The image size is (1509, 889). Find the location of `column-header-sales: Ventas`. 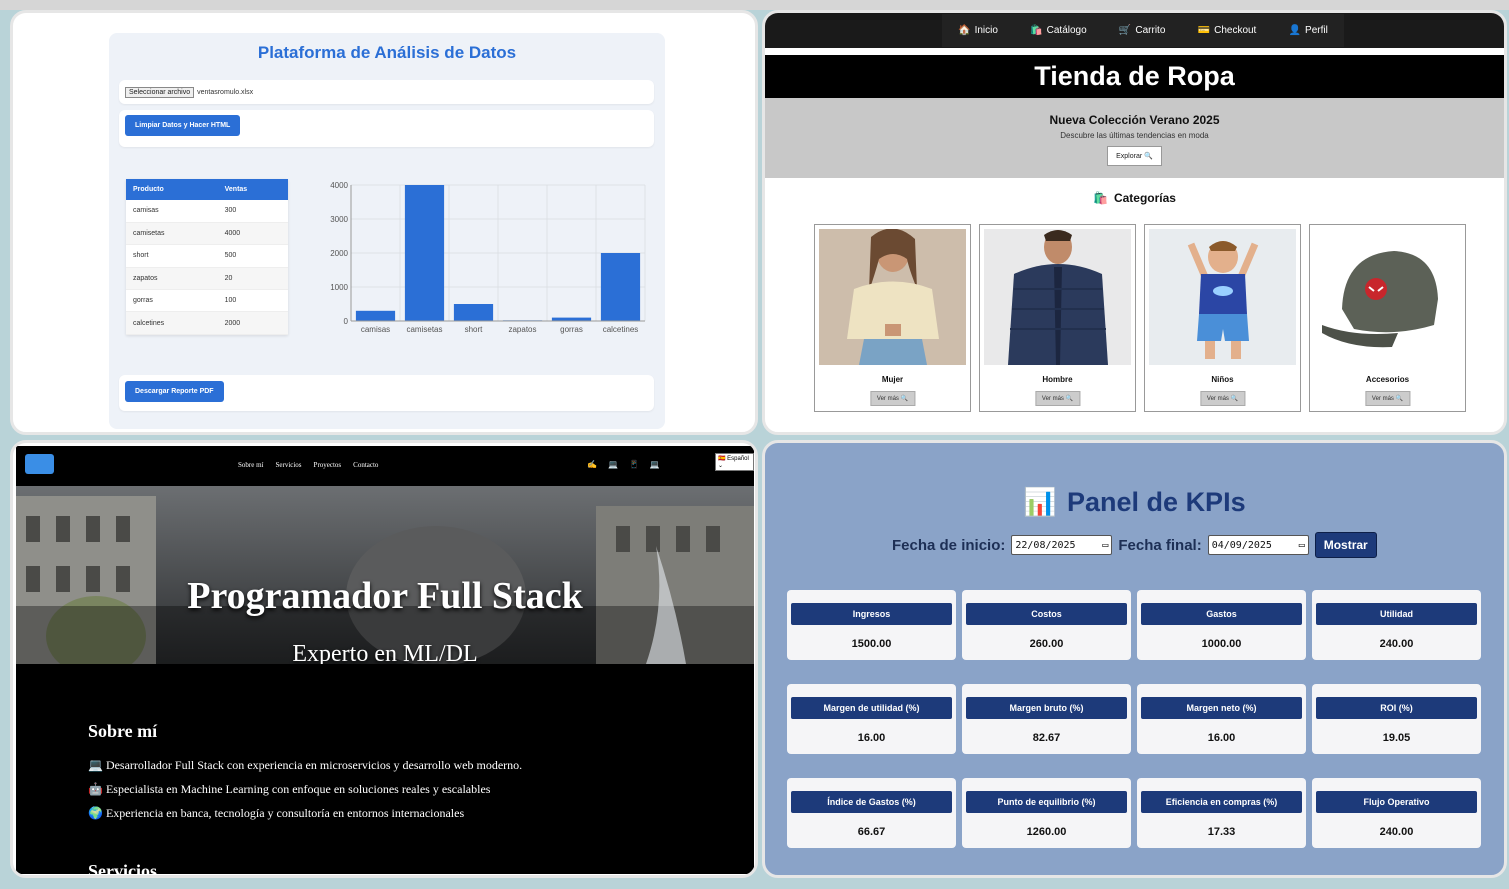

column-header-sales: Ventas is located at coordinates (252, 189).